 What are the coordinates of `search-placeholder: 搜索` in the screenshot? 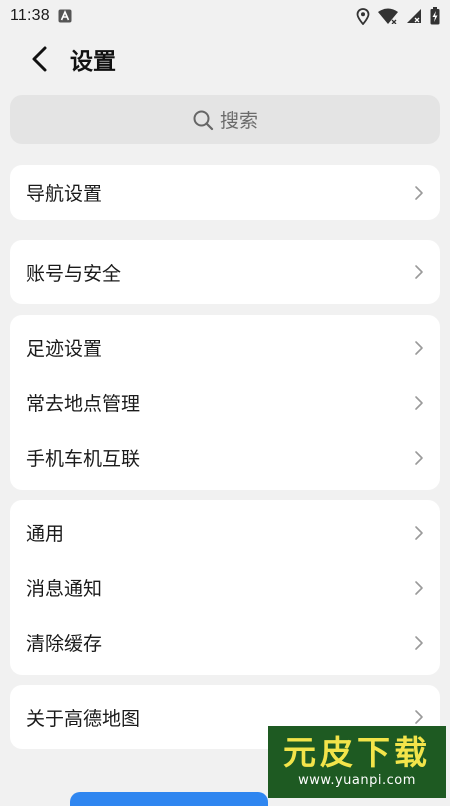 It's located at (238, 121).